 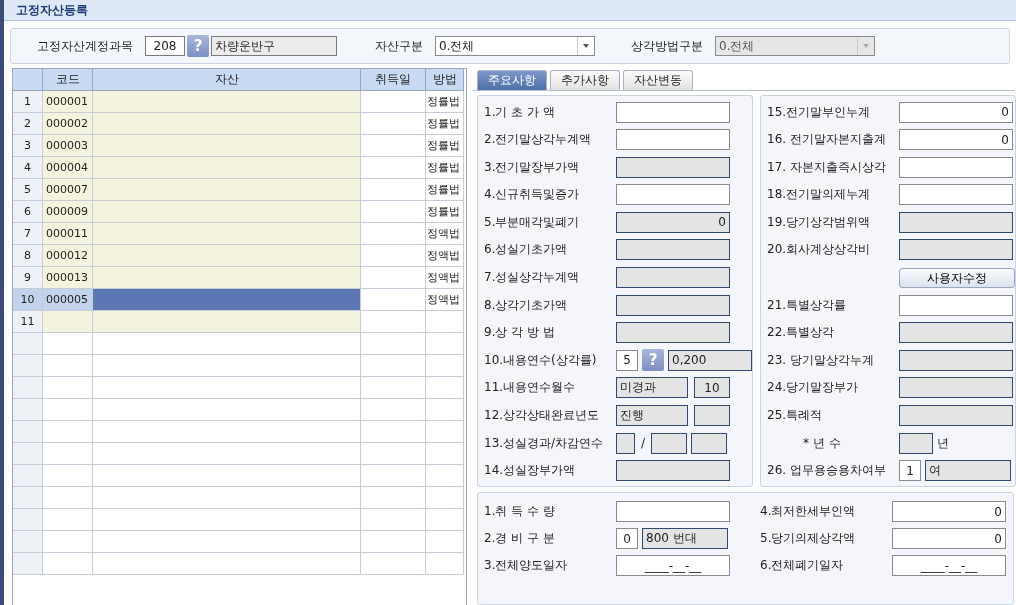 I want to click on field-label: 4.최저한세부인액, so click(x=808, y=512).